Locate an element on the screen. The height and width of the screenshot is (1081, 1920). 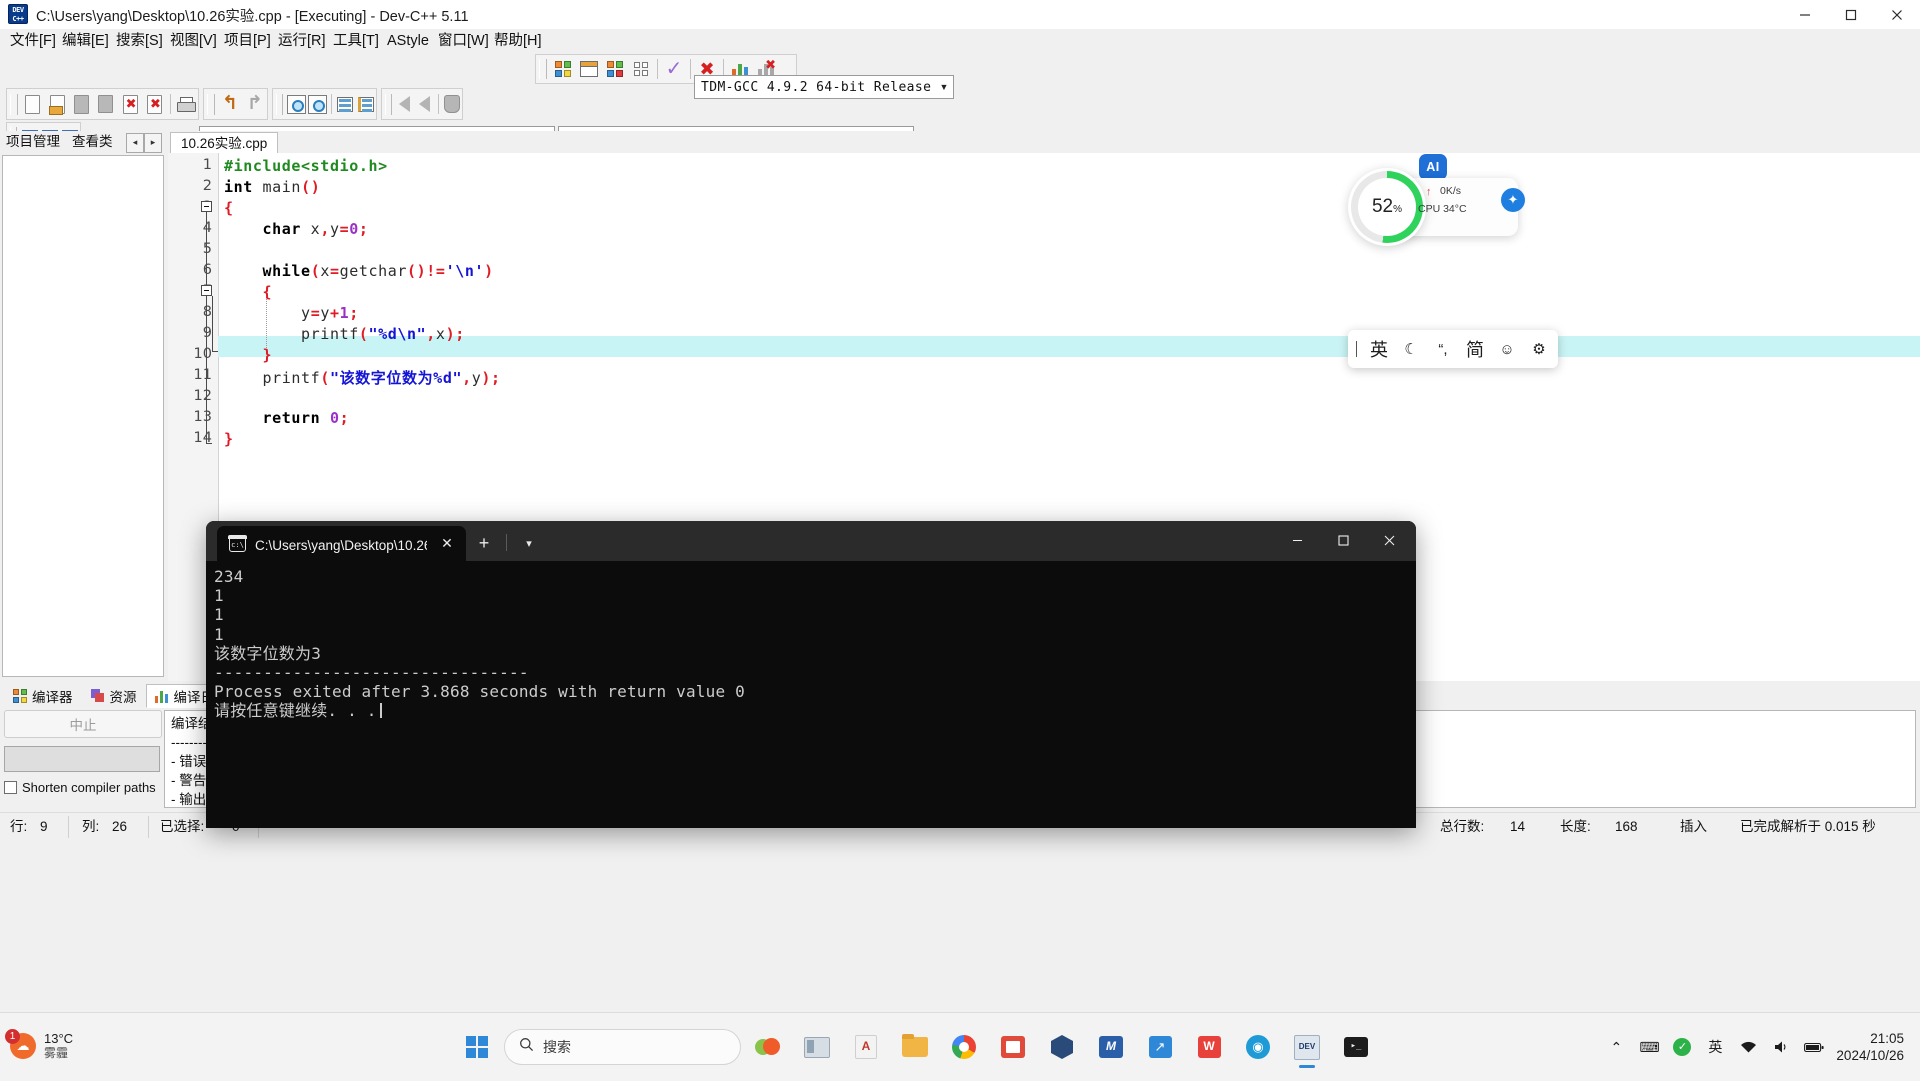
terminal-tab-close-icon: ✕ is located at coordinates (447, 544).